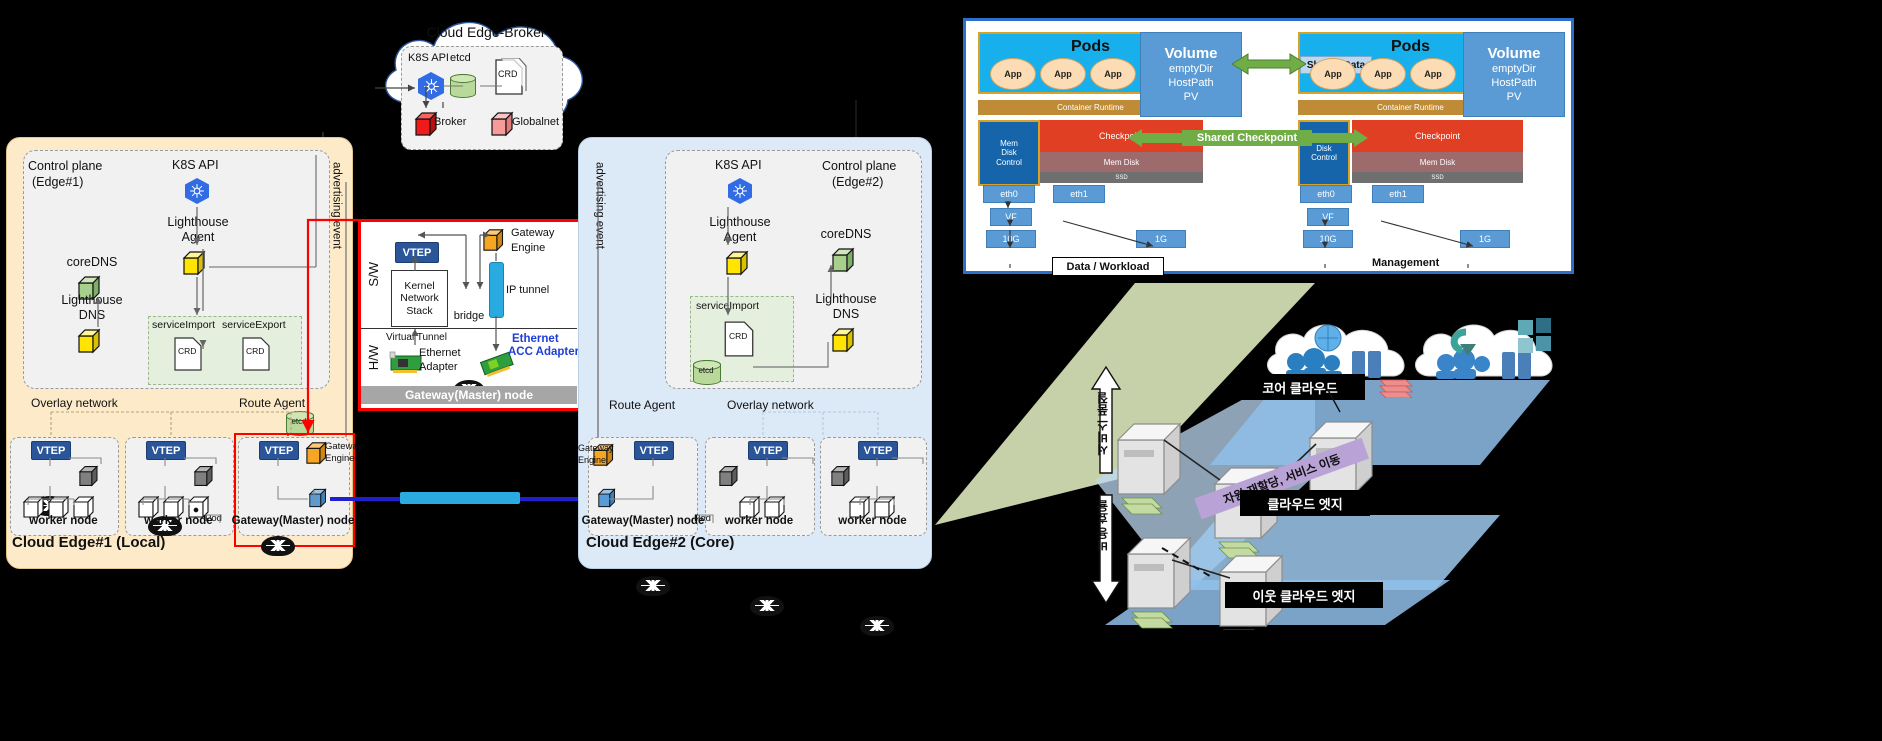 This screenshot has height=741, width=1882. I want to click on edge1-node-2-label: Gateway(Master) node, so click(293, 521).